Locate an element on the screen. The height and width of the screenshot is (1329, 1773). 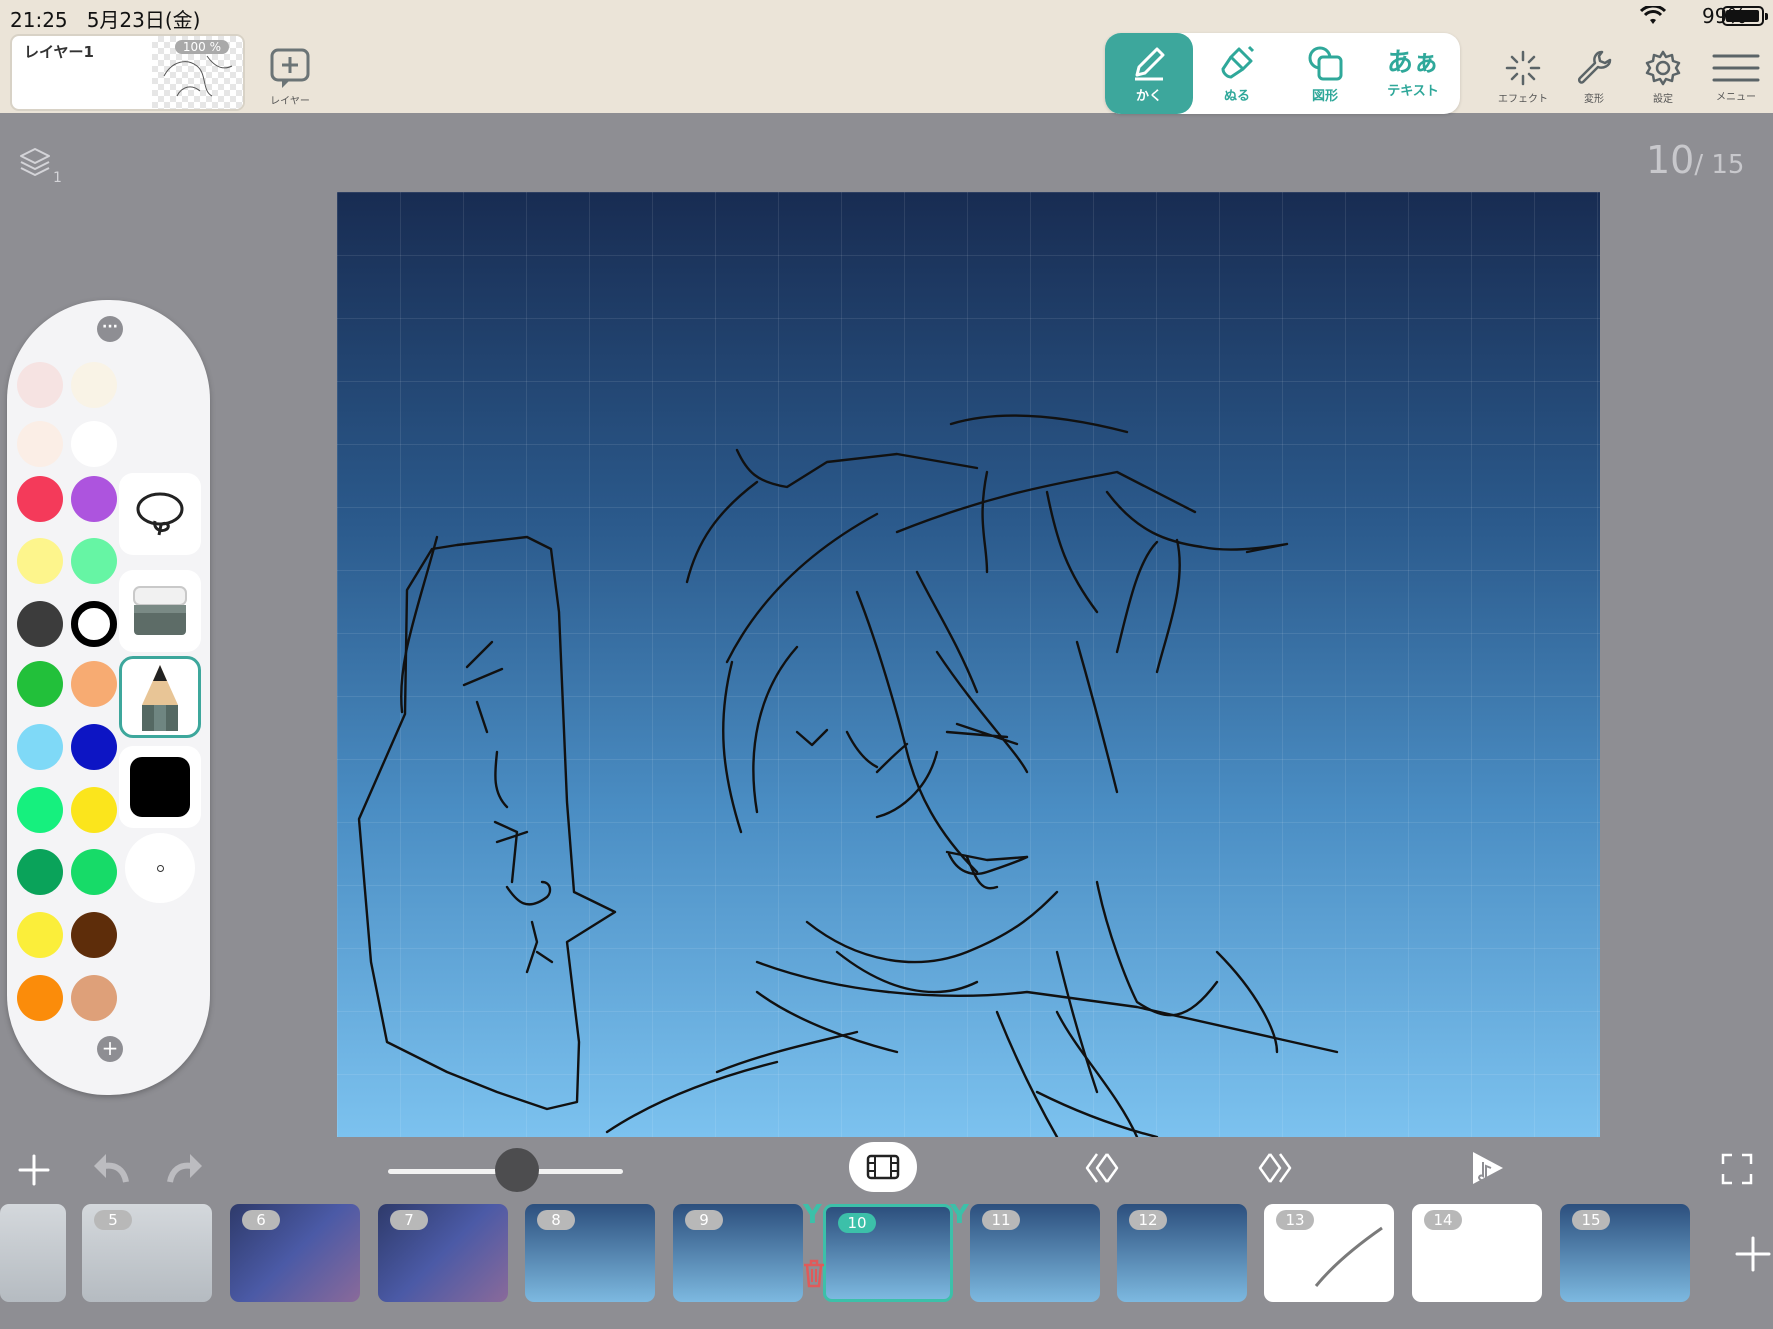
tab-fill: ぬる is located at coordinates (1237, 73).